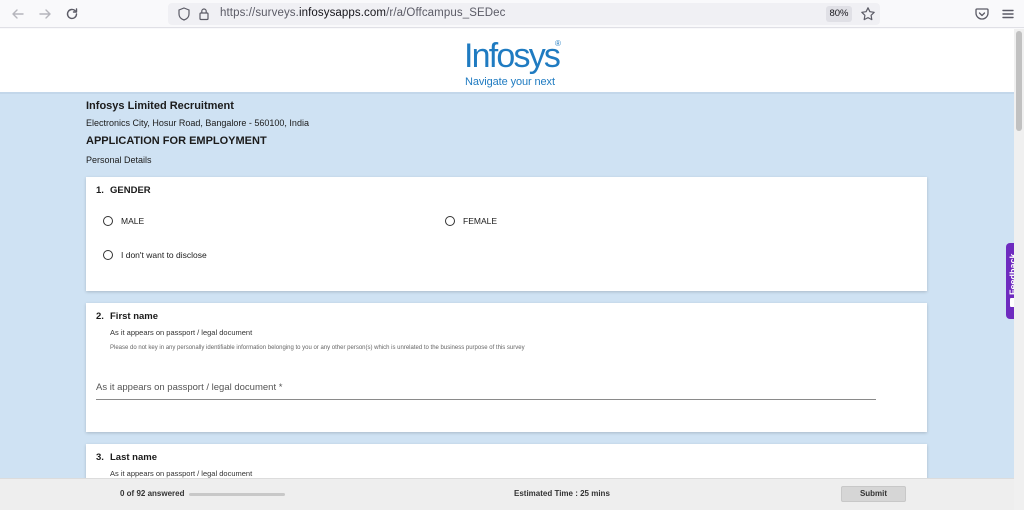  What do you see at coordinates (1019, 81) in the screenshot?
I see `scrollbar-thumb` at bounding box center [1019, 81].